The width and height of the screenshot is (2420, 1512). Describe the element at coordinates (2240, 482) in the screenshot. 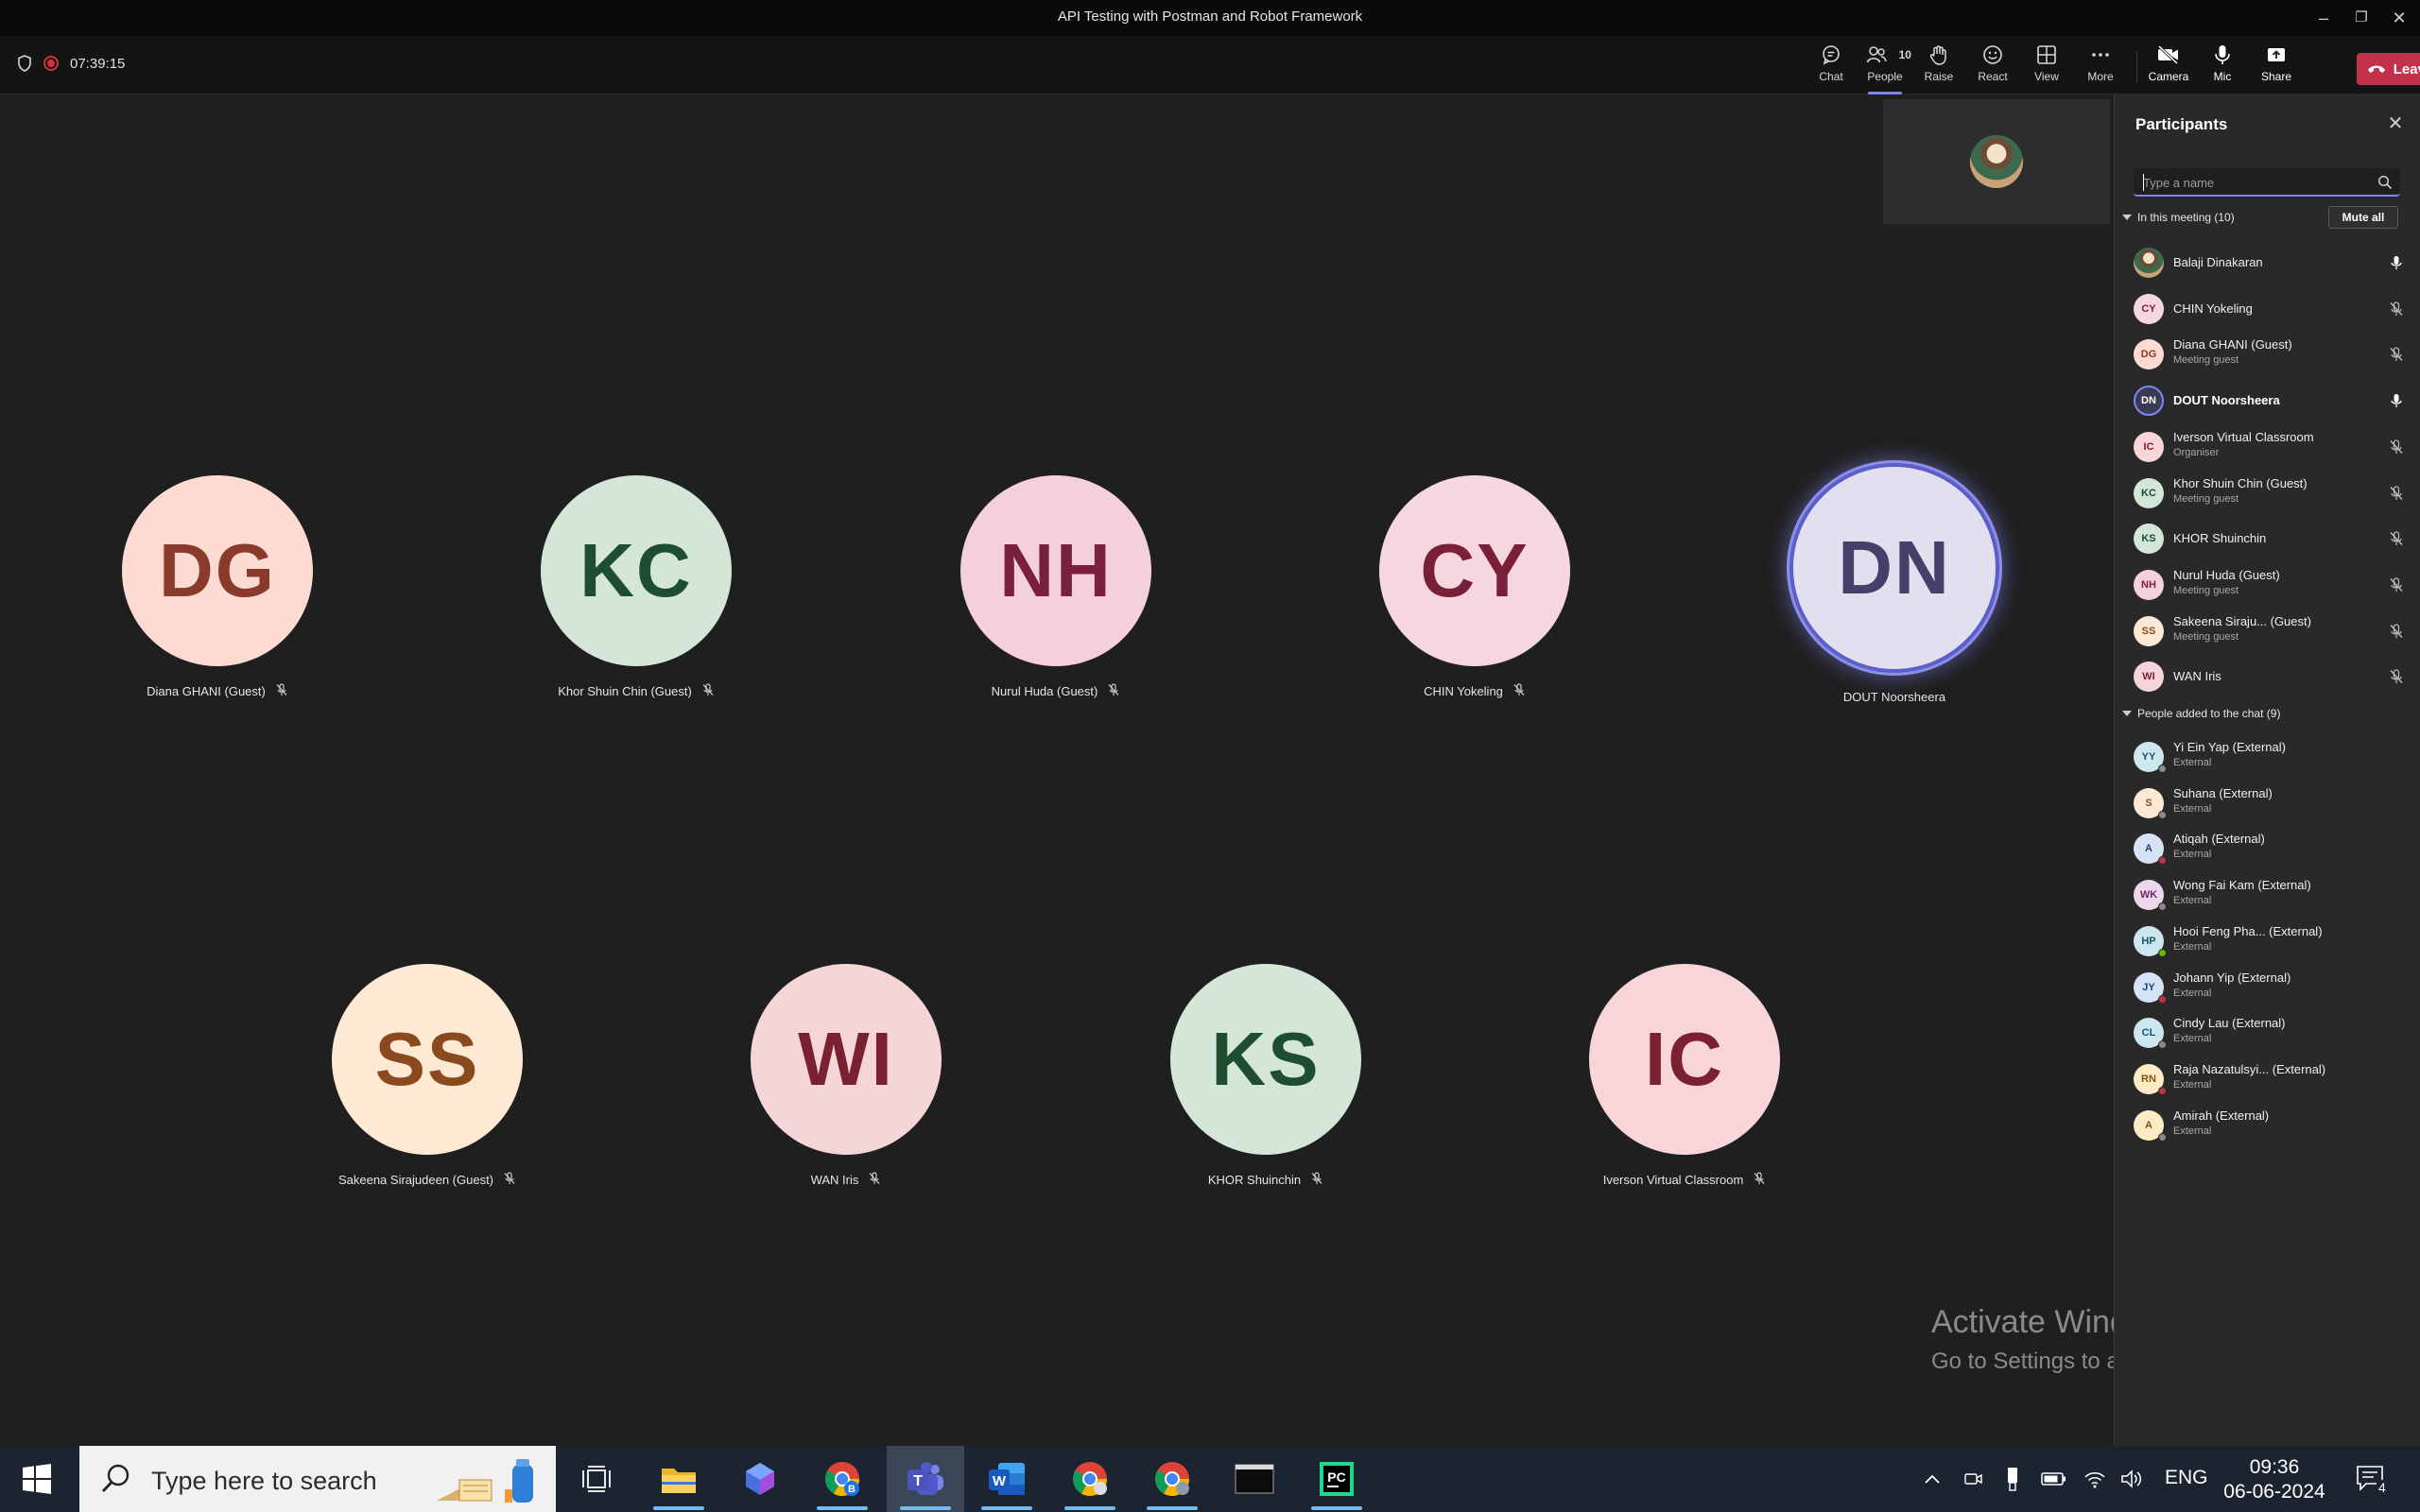

I see `participant-name: Khor Shuin Chin (Guest)` at that location.